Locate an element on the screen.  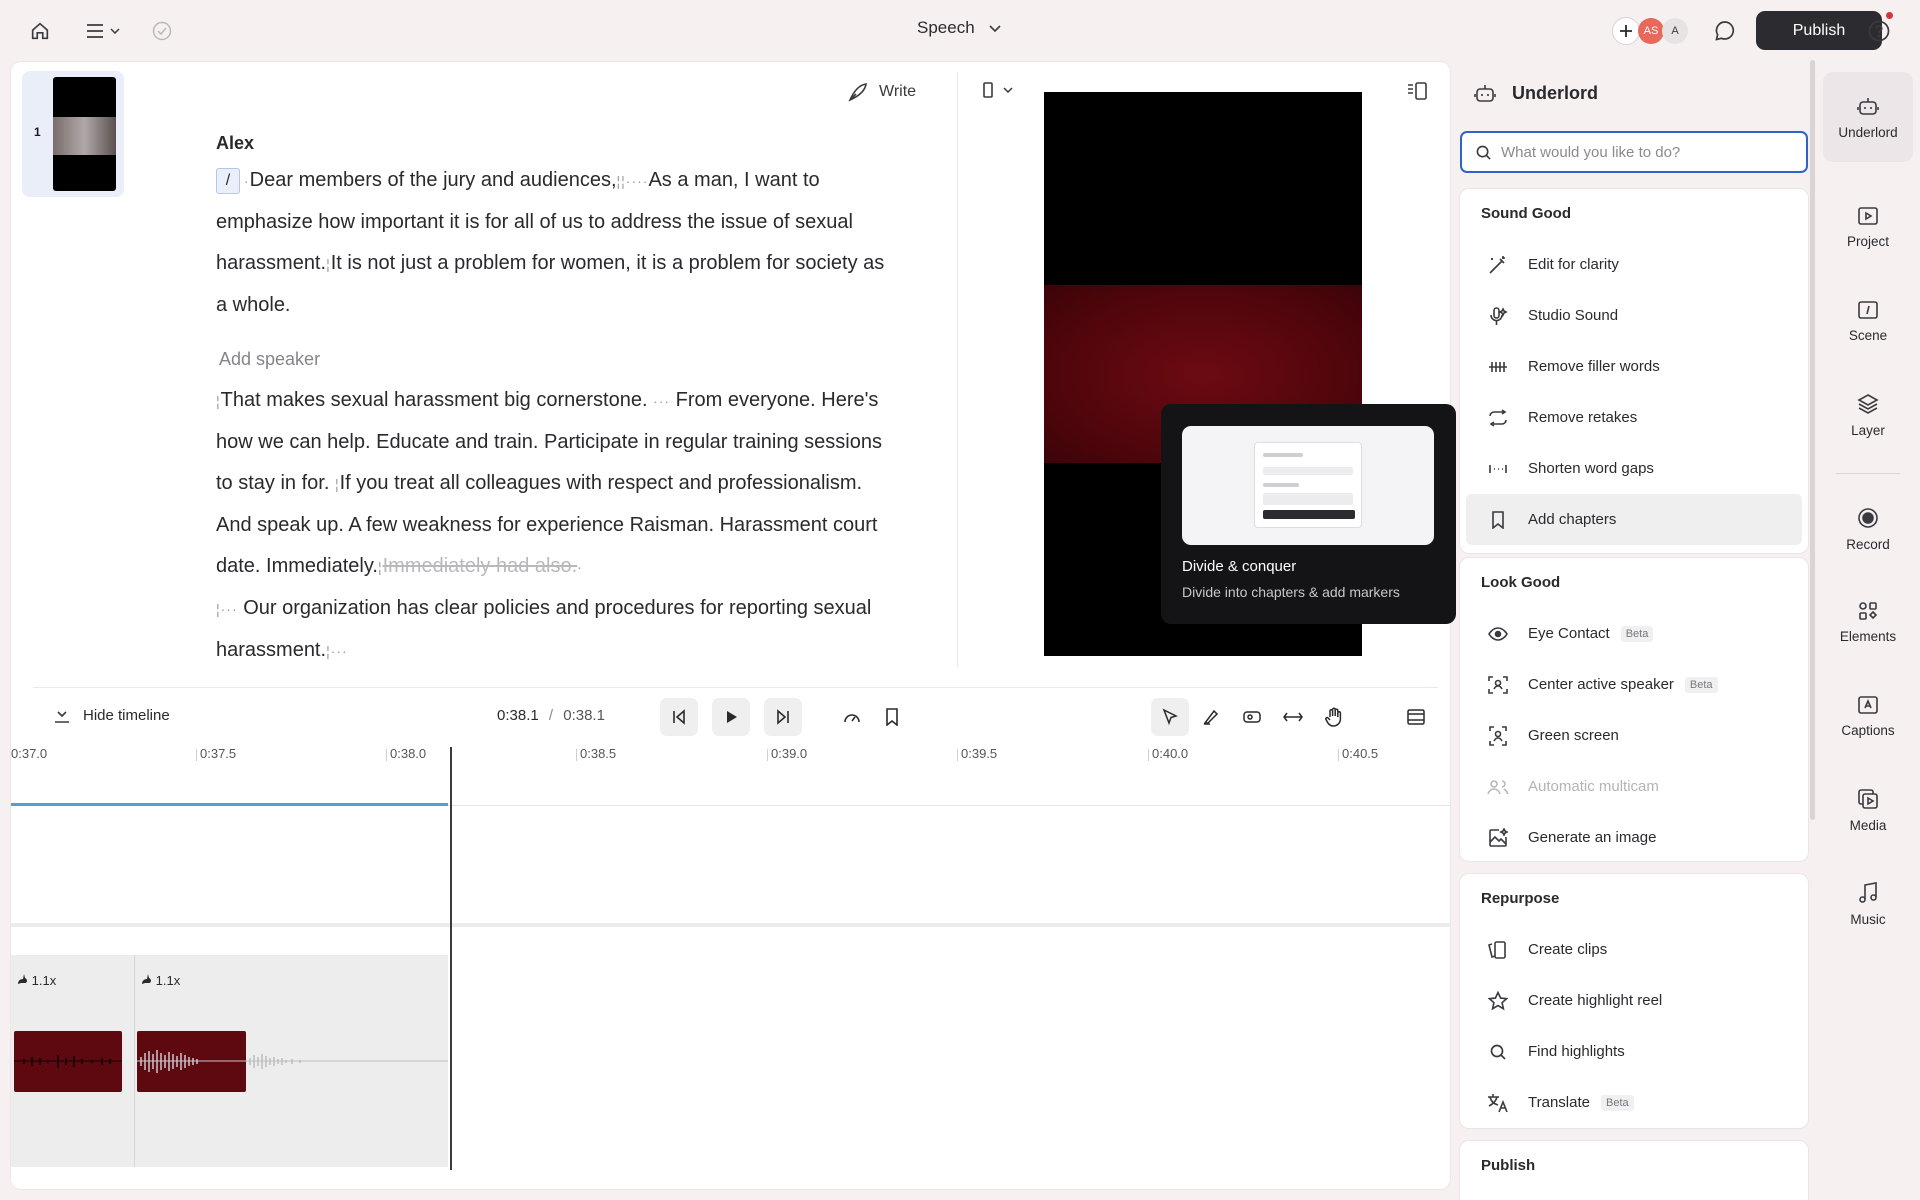
stretch-tool-button is located at coordinates (1293, 717).